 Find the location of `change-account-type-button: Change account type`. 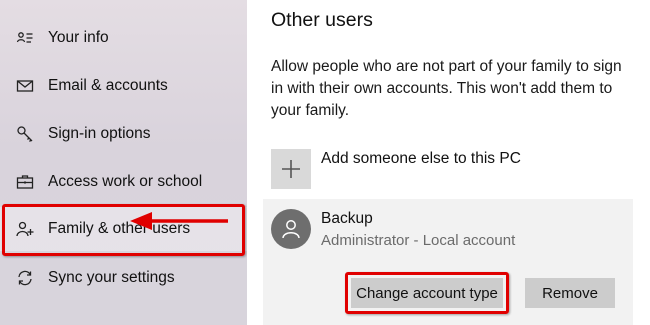

change-account-type-button: Change account type is located at coordinates (427, 293).